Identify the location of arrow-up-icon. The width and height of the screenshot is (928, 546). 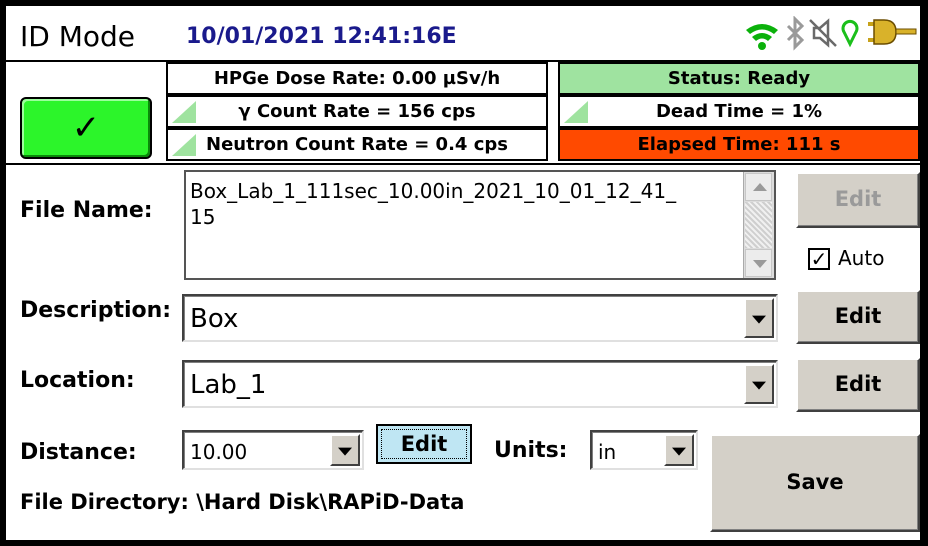
(760, 187).